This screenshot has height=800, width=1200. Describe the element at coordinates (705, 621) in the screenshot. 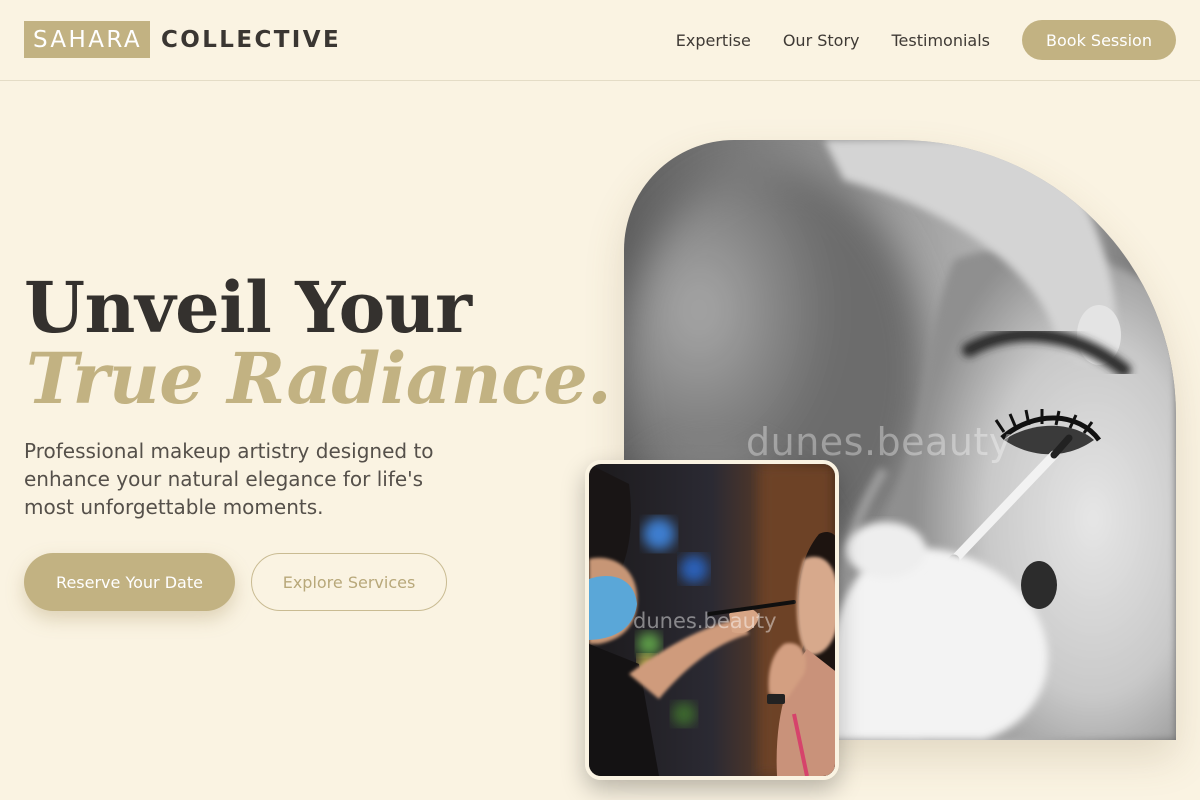

I see `inset-photo-watermark: dunes.beauty` at that location.